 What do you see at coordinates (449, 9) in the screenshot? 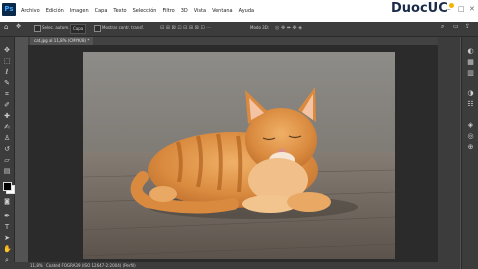
I see `minimize-button: –` at bounding box center [449, 9].